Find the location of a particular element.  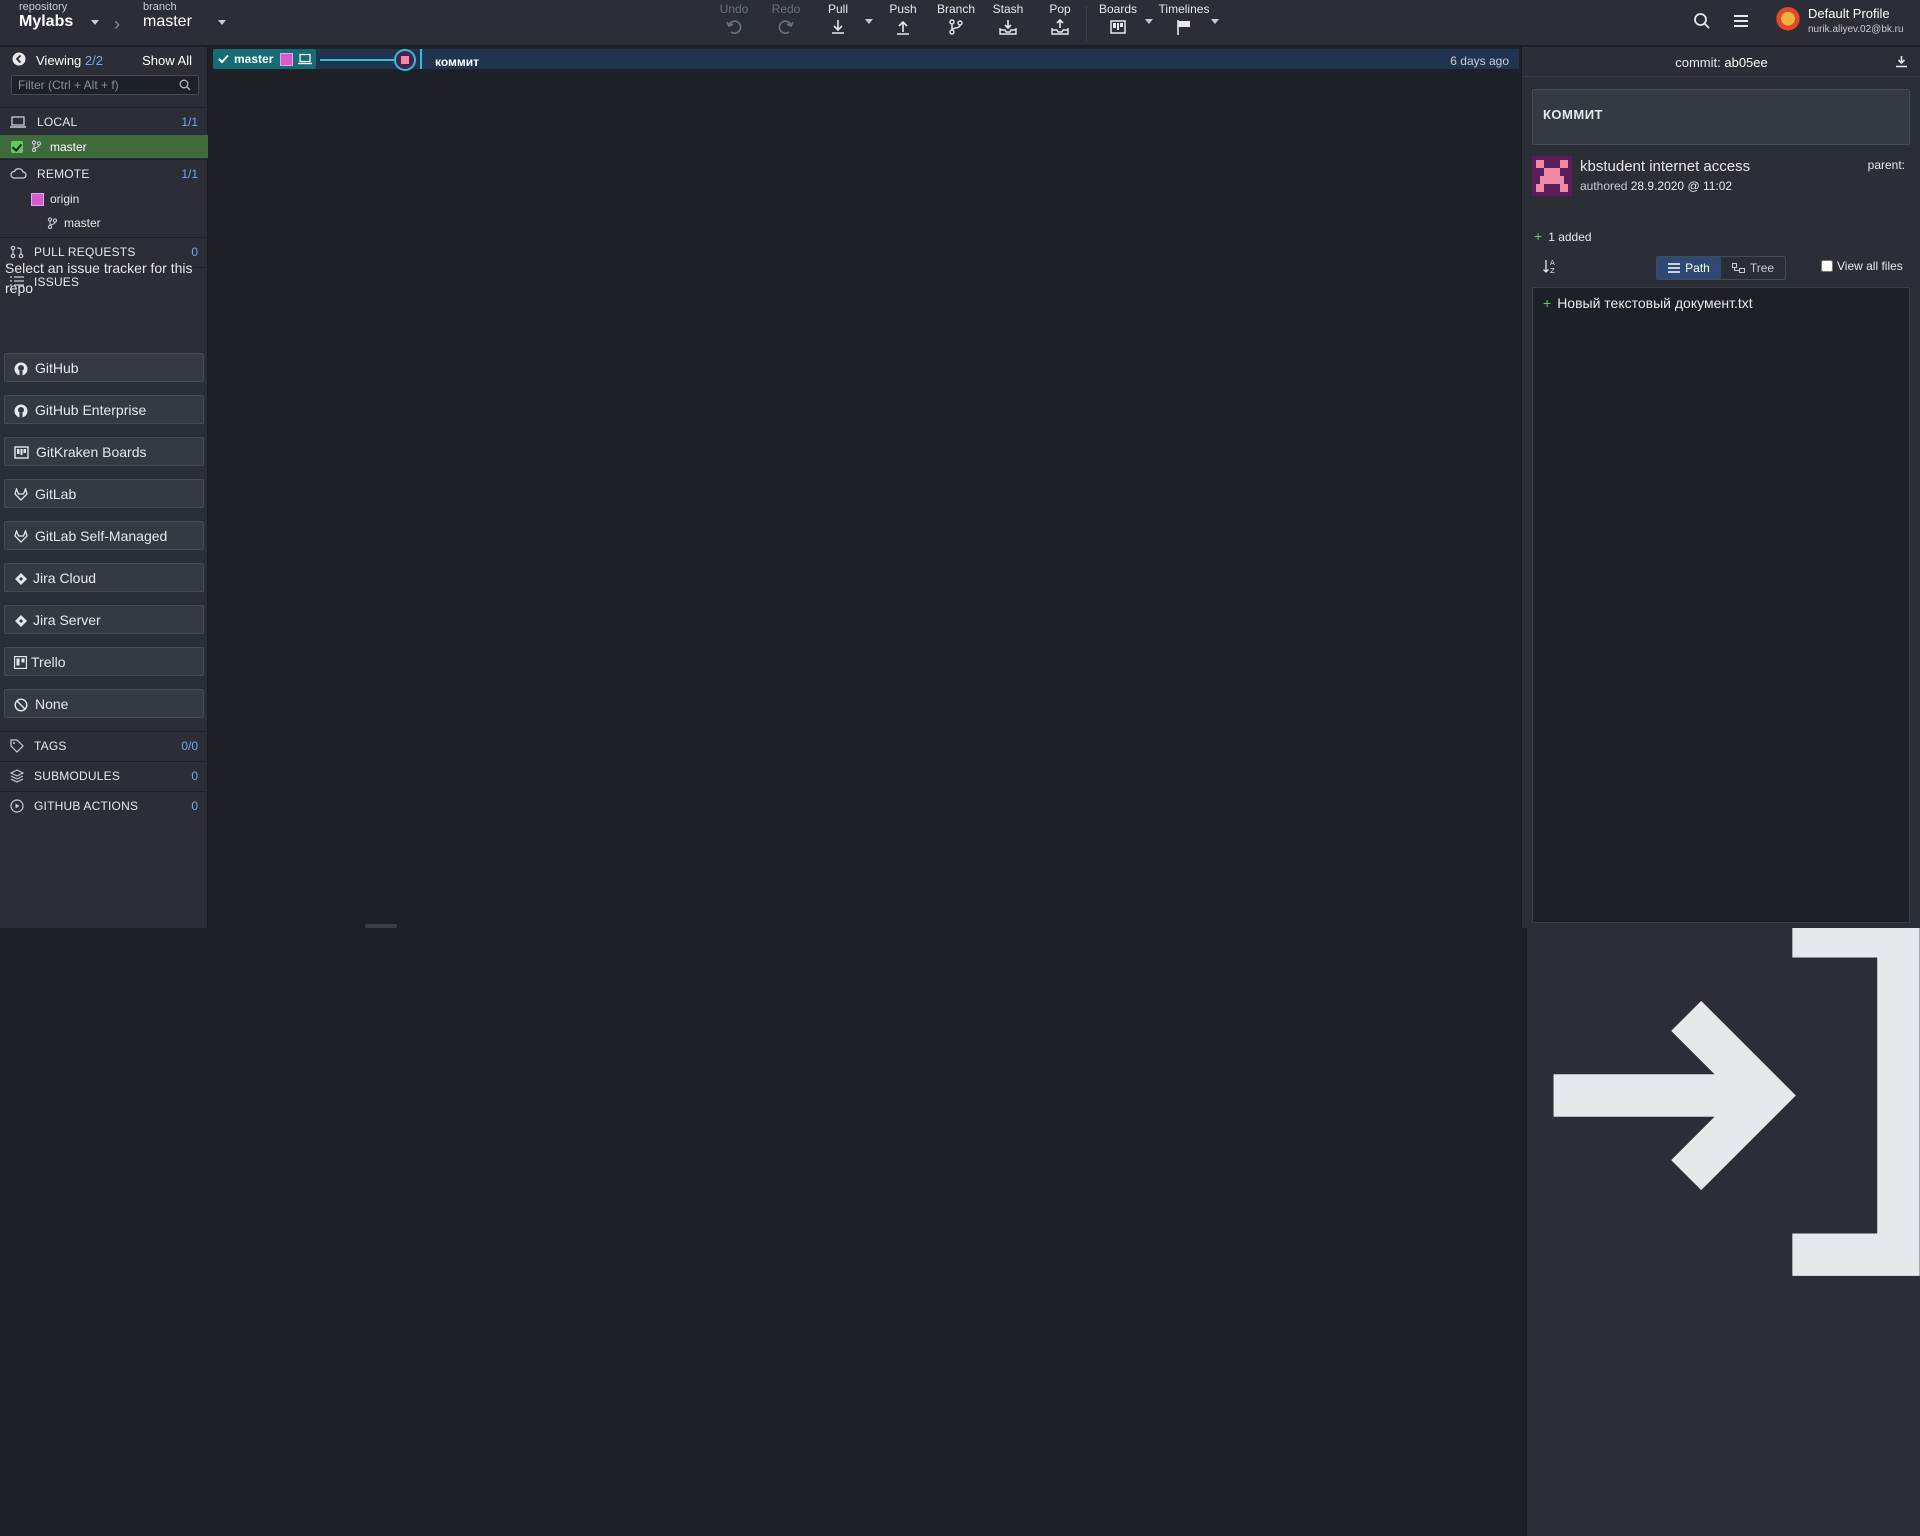

undo-button: Undo is located at coordinates (734, 23).